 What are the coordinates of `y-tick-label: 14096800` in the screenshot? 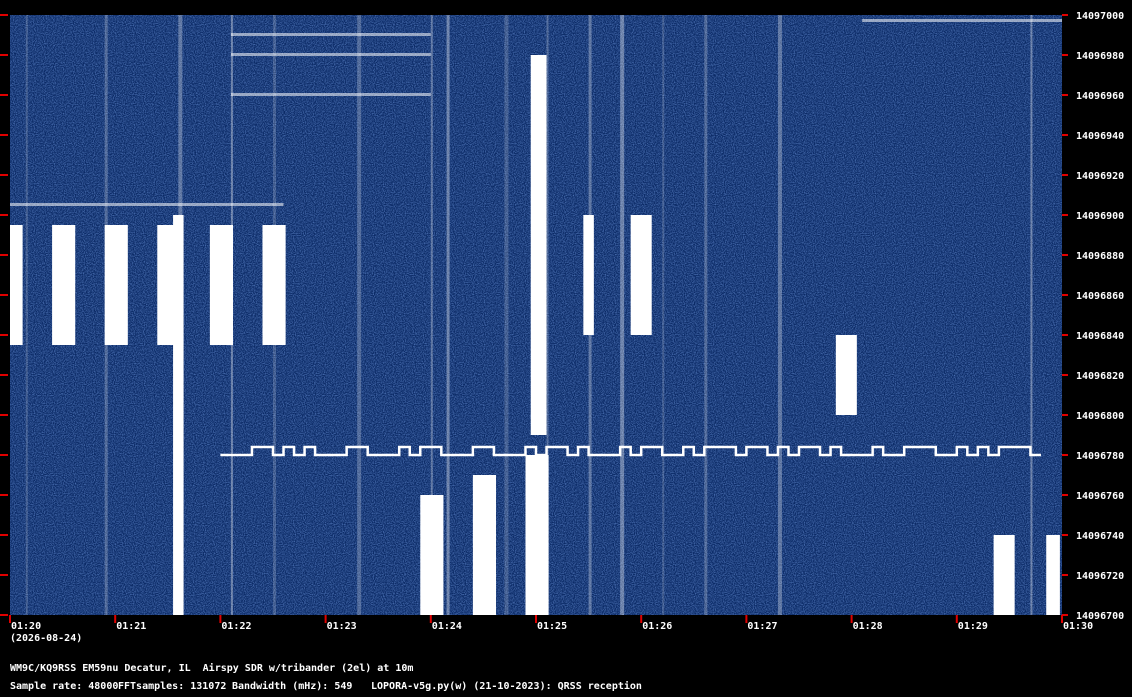 It's located at (1100, 416).